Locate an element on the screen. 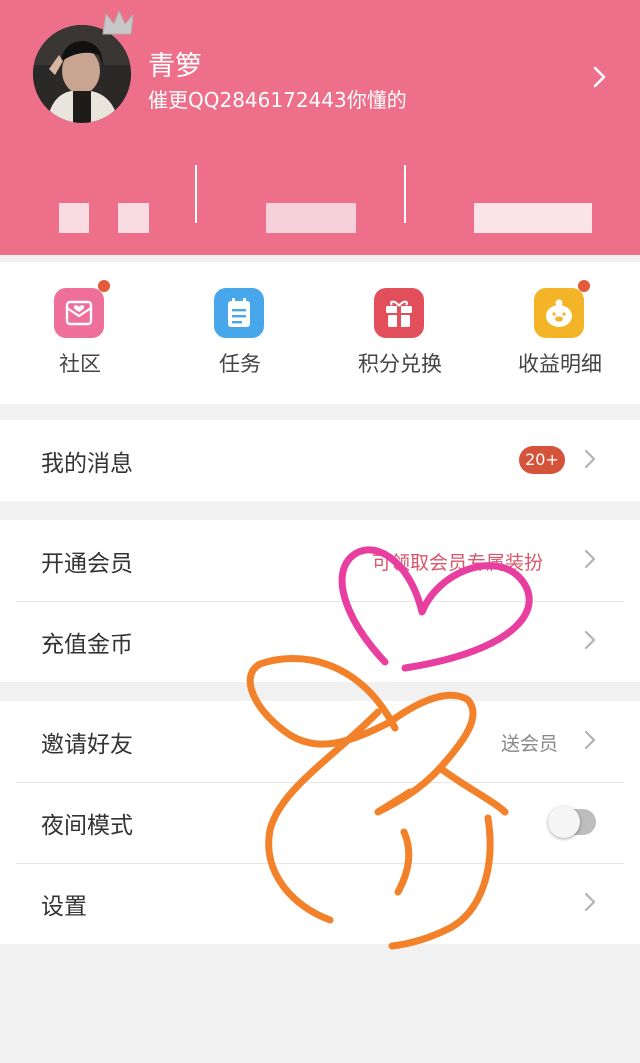 The height and width of the screenshot is (1063, 640). unread-badge: 20+ is located at coordinates (542, 460).